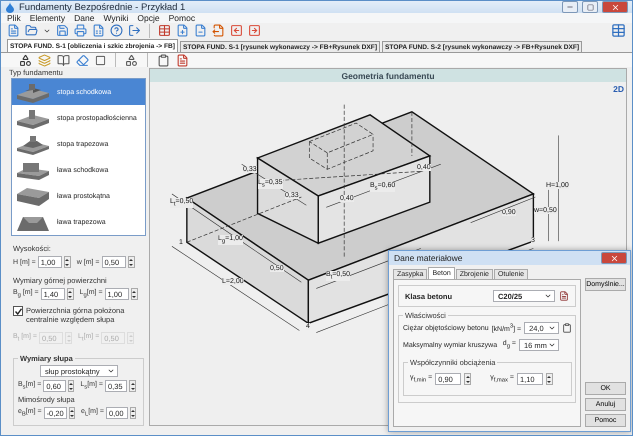 The image size is (633, 436). What do you see at coordinates (148, 18) in the screenshot?
I see `menu-item: Opcje` at bounding box center [148, 18].